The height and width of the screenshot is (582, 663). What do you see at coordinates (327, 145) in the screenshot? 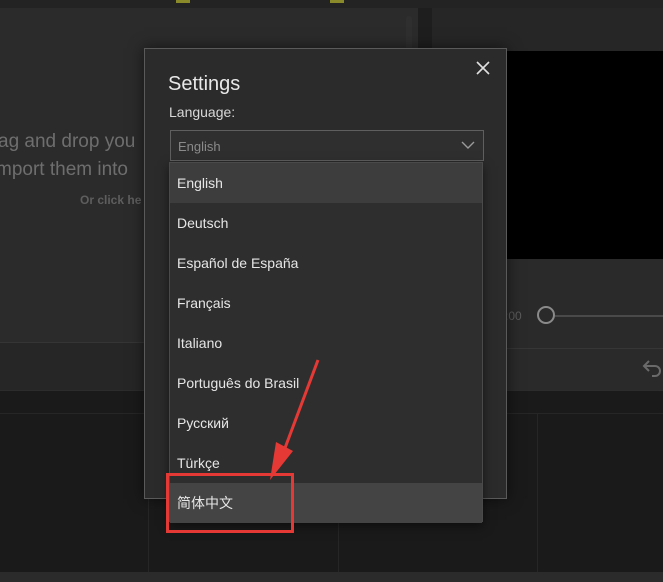
I see `language-select: English` at bounding box center [327, 145].